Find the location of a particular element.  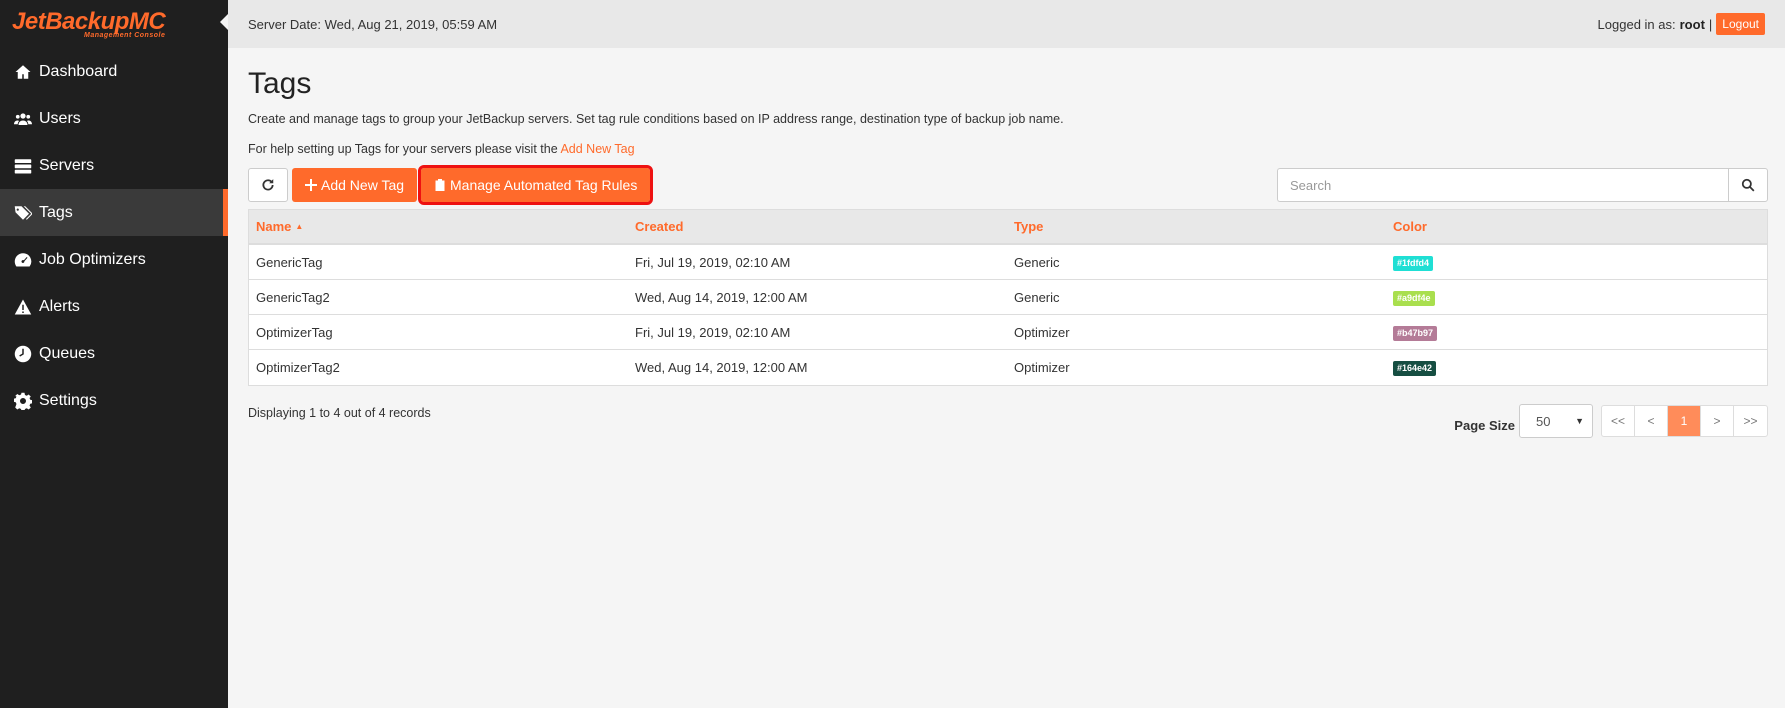

cell-name: GenericTag2 is located at coordinates (293, 297).